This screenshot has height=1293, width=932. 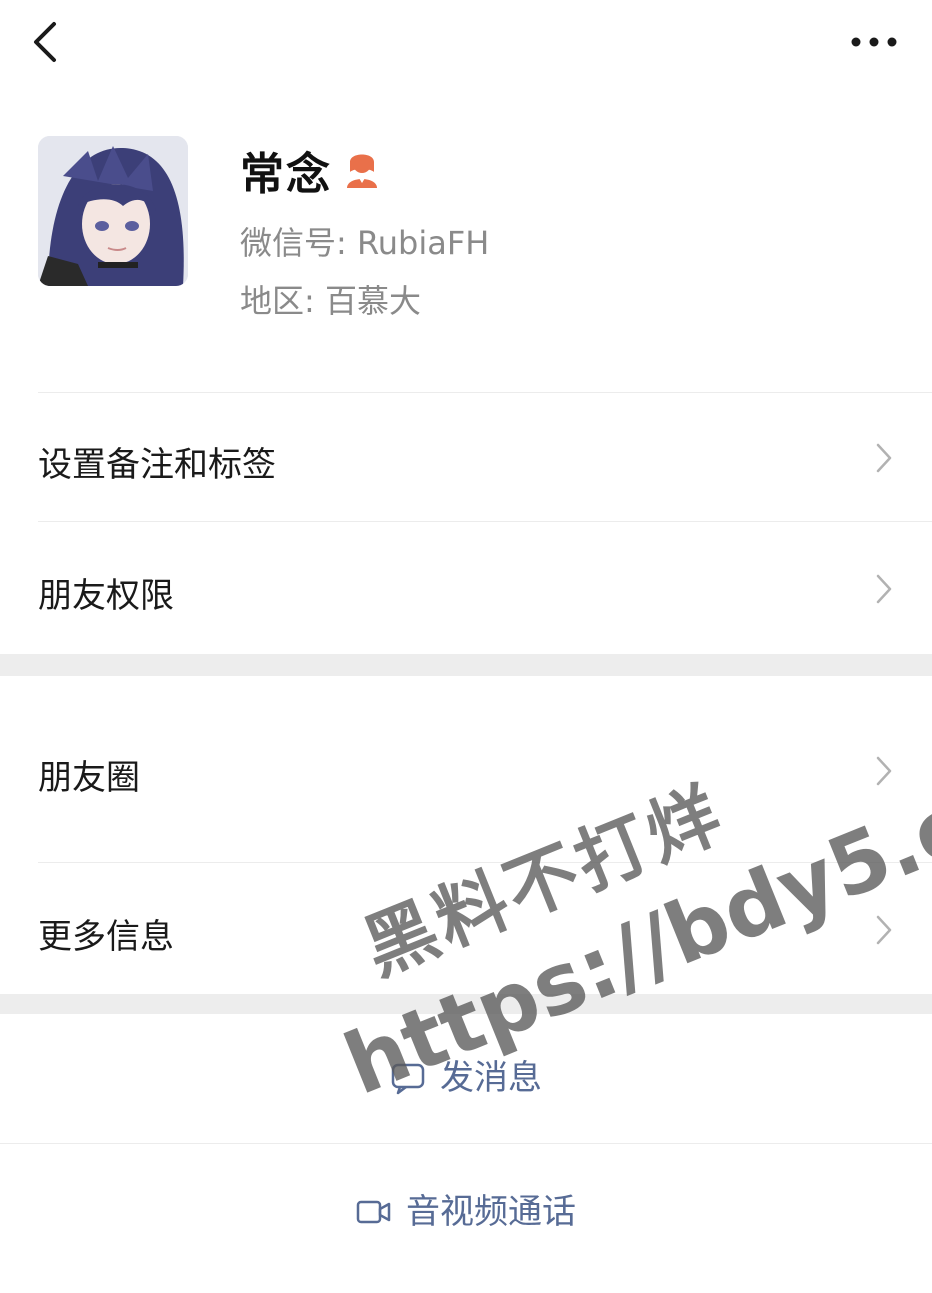 I want to click on avatar, so click(x=113, y=211).